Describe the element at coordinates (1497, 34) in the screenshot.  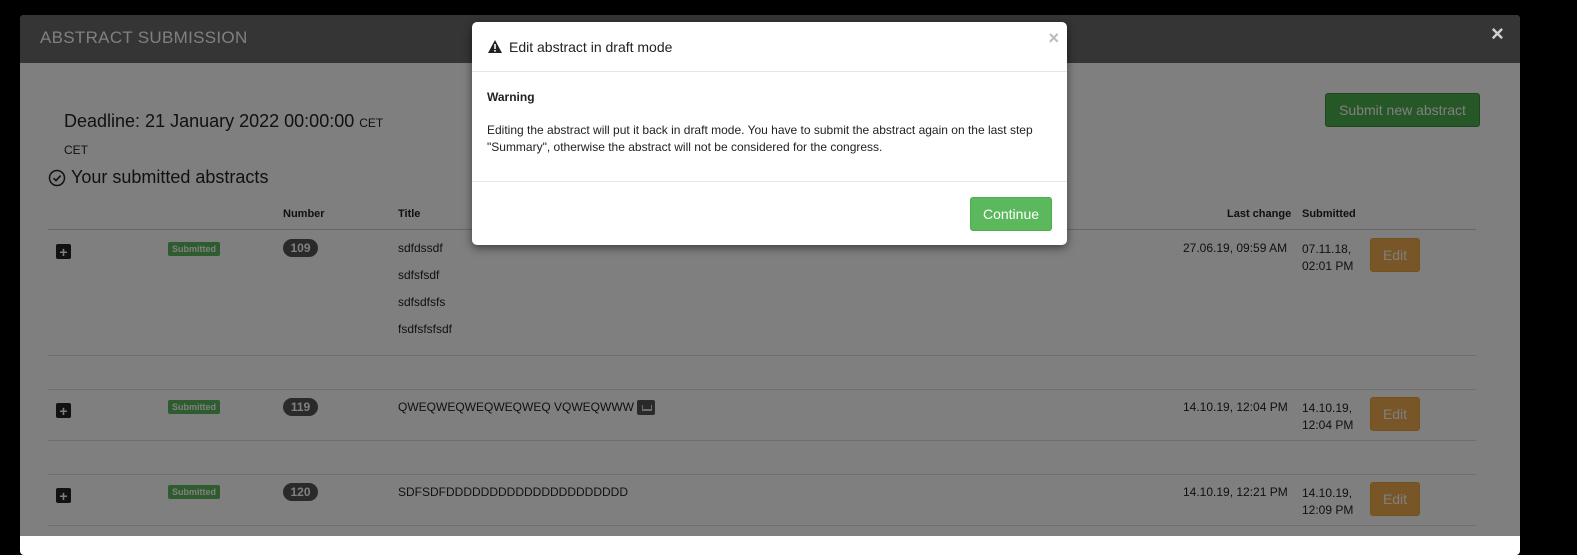
I see `panel-close-icon: ×` at that location.